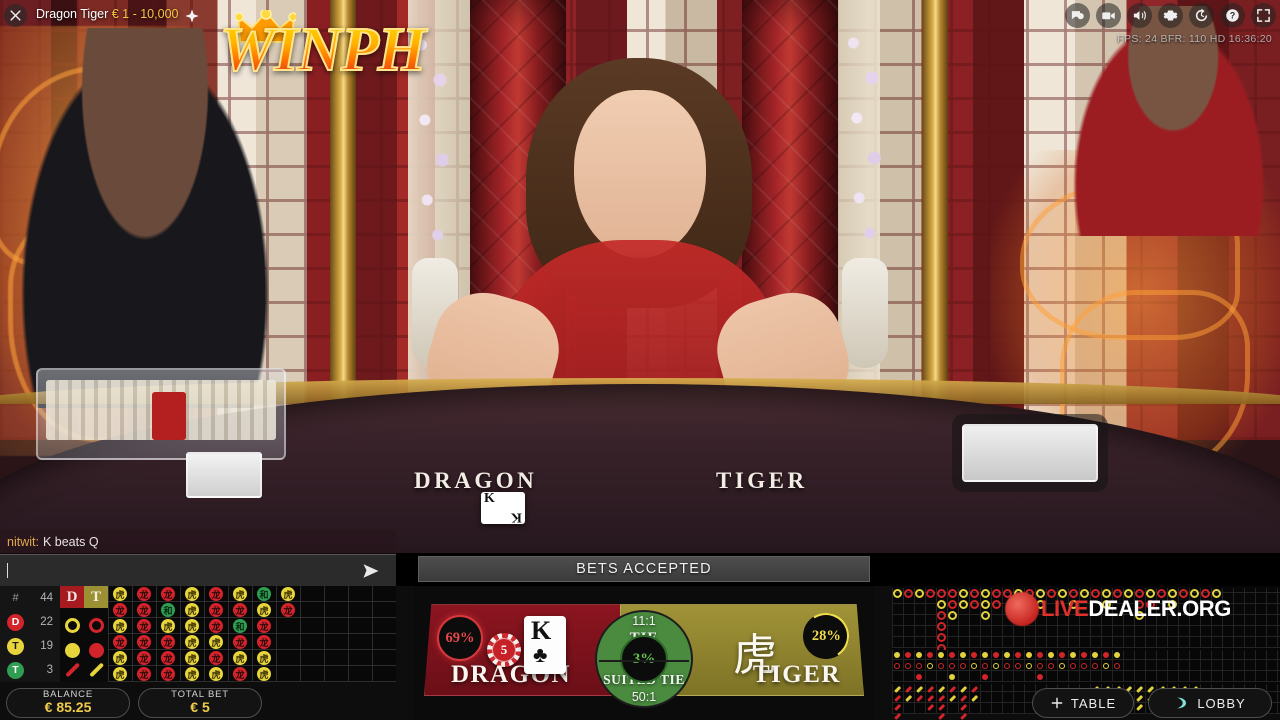  Describe the element at coordinates (1086, 666) in the screenshot. I see `small-road` at that location.